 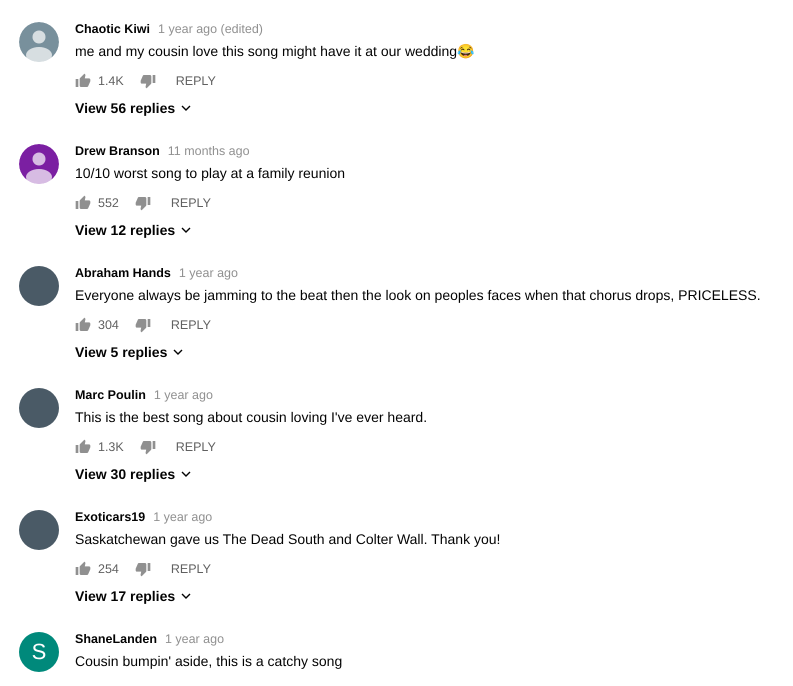 I want to click on view-replies-button: View 30 replies, so click(x=133, y=474).